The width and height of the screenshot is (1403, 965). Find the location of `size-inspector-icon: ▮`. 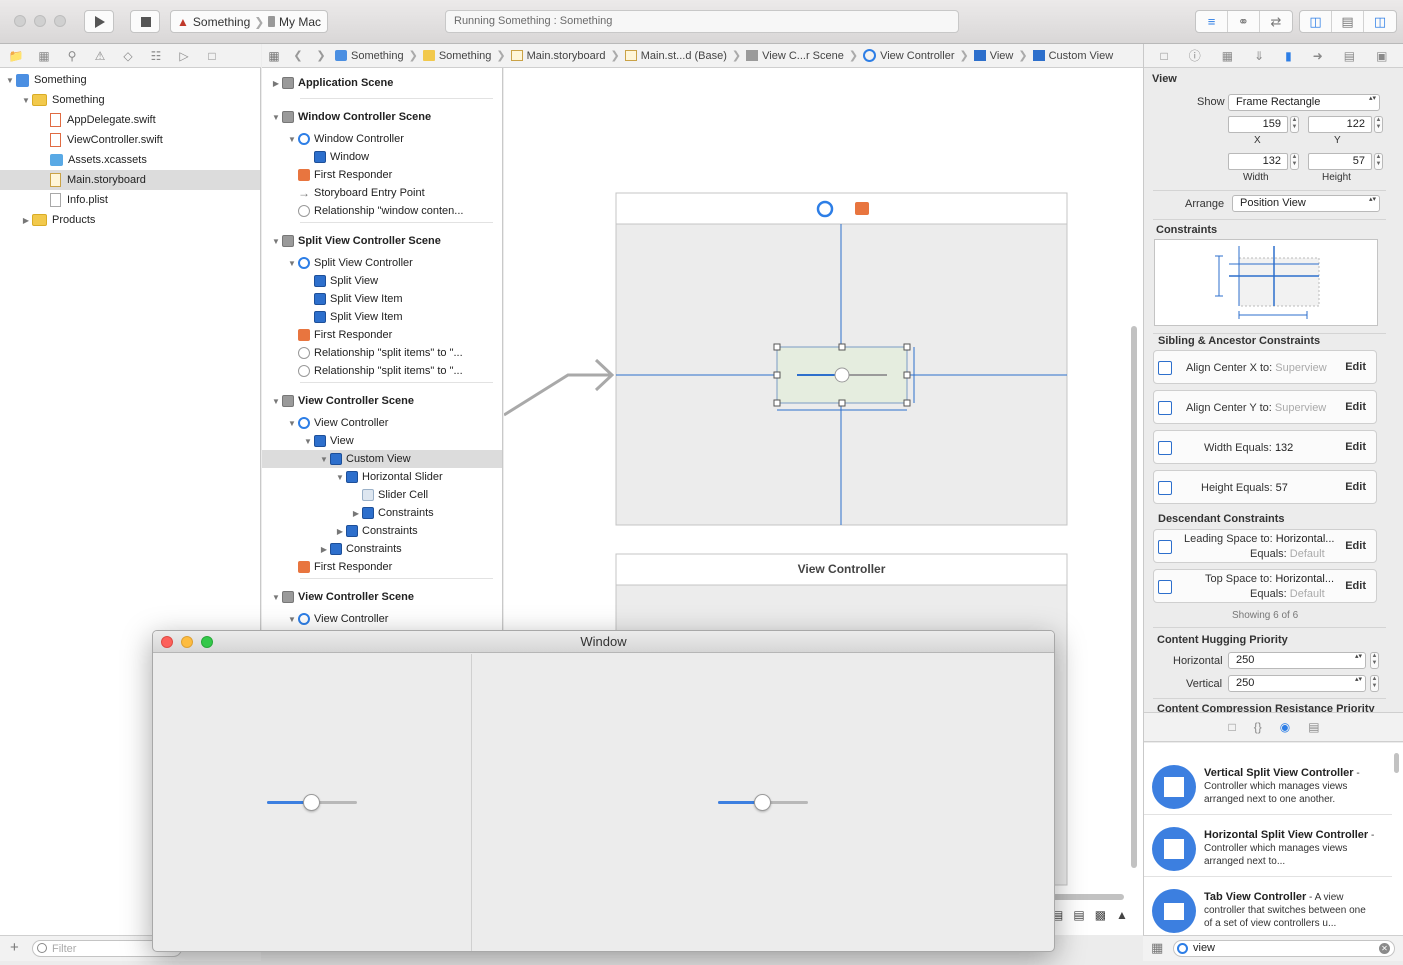

size-inspector-icon: ▮ is located at coordinates (1288, 56).